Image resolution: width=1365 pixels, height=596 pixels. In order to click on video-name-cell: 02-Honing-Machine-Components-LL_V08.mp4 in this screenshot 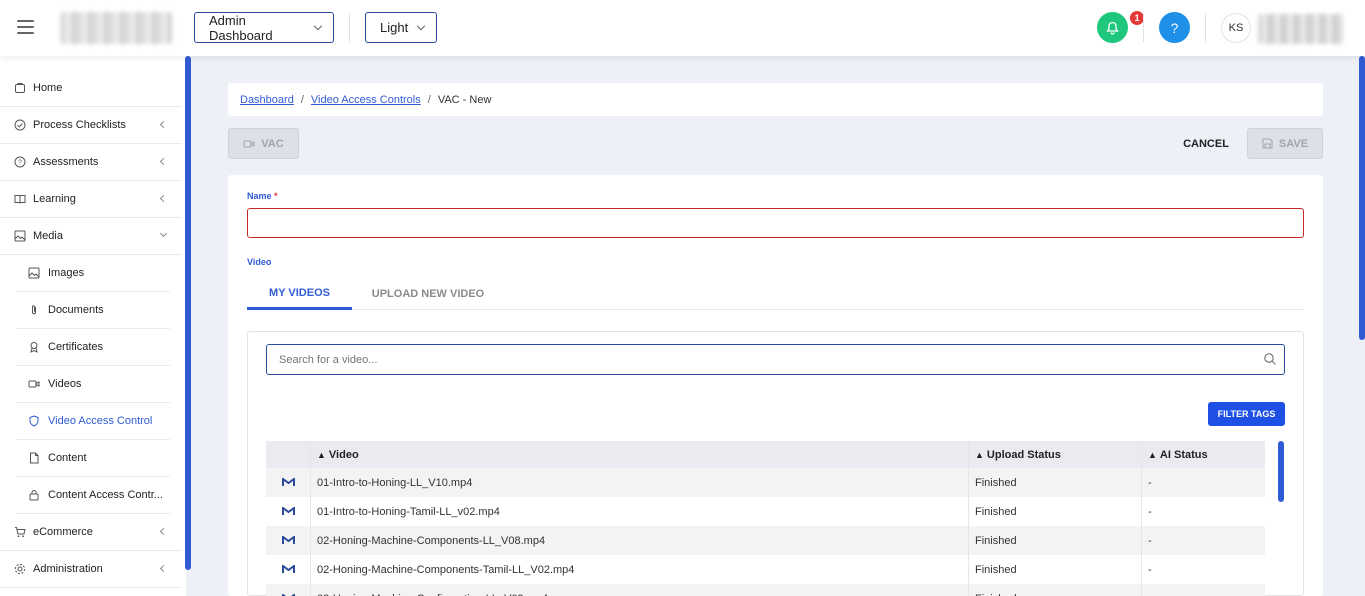, I will do `click(640, 540)`.